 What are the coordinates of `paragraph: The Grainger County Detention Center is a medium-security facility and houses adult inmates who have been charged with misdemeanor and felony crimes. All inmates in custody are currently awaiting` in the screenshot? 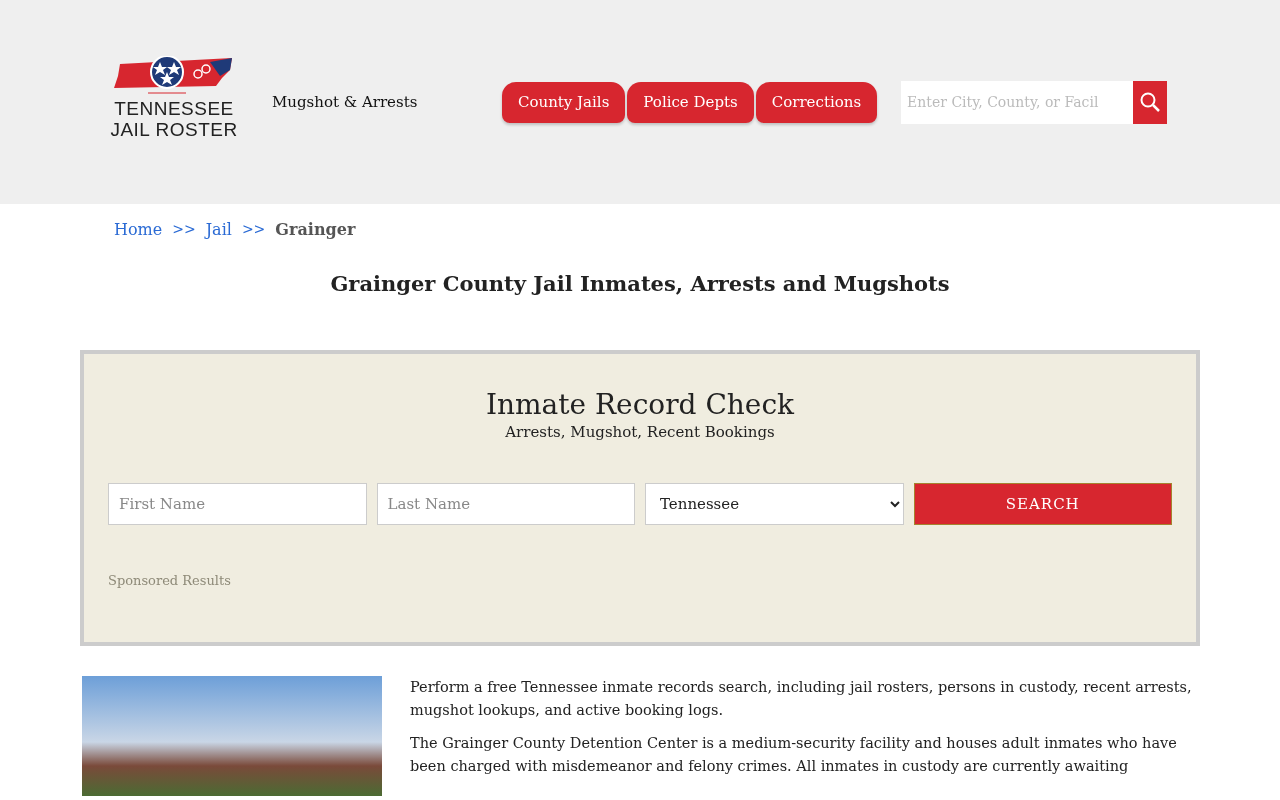 It's located at (794, 755).